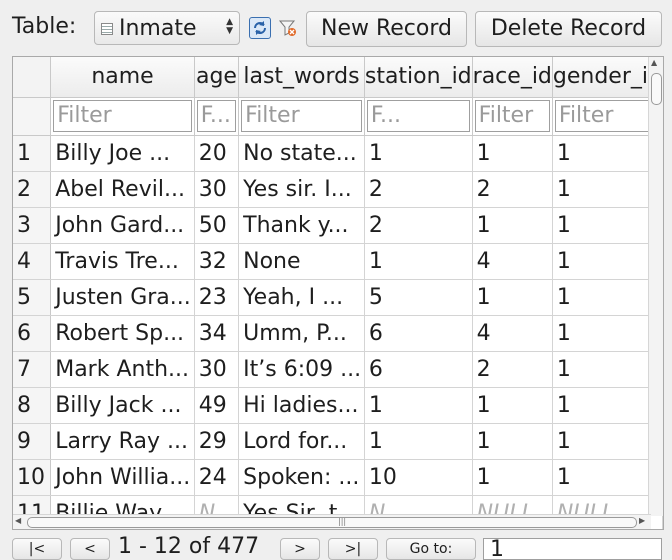 The height and width of the screenshot is (560, 672). Describe the element at coordinates (32, 369) in the screenshot. I see `row-number: 7` at that location.